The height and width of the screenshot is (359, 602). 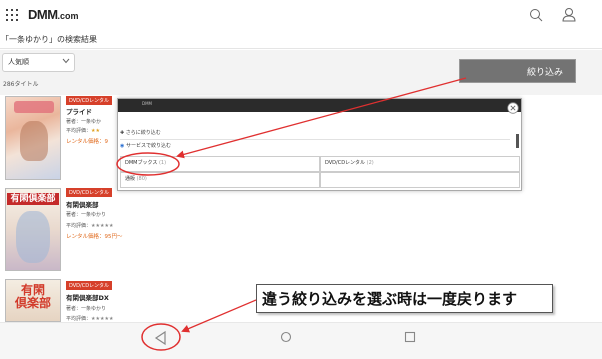 I want to click on option-dmm-books: DMMブックス (1), so click(x=220, y=164).